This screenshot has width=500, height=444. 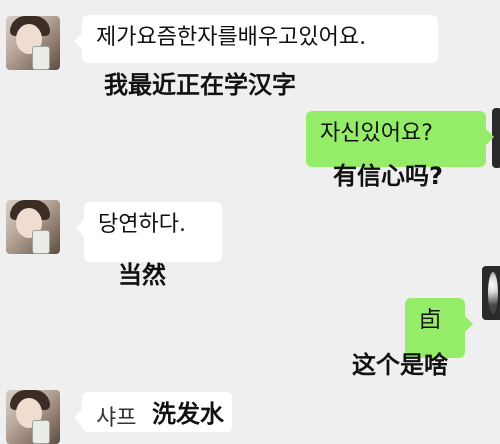 What do you see at coordinates (200, 85) in the screenshot?
I see `message-caption: 我最近正在学汉字` at bounding box center [200, 85].